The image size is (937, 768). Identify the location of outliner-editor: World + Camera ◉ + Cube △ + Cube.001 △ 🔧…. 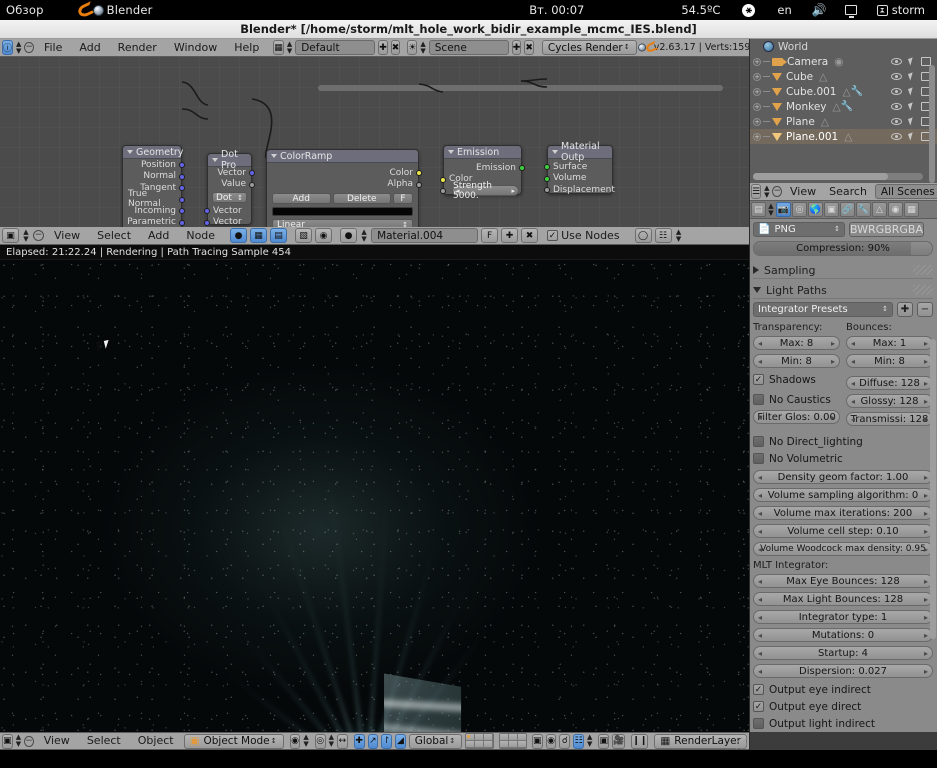
(843, 111).